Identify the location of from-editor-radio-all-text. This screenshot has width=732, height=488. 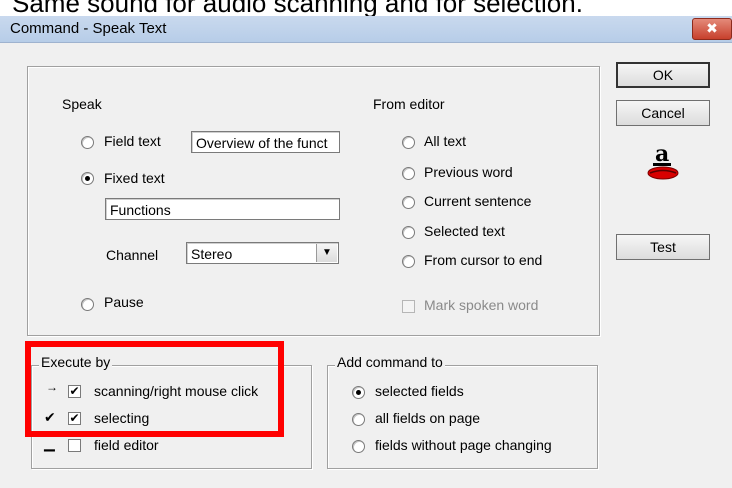
(408, 142).